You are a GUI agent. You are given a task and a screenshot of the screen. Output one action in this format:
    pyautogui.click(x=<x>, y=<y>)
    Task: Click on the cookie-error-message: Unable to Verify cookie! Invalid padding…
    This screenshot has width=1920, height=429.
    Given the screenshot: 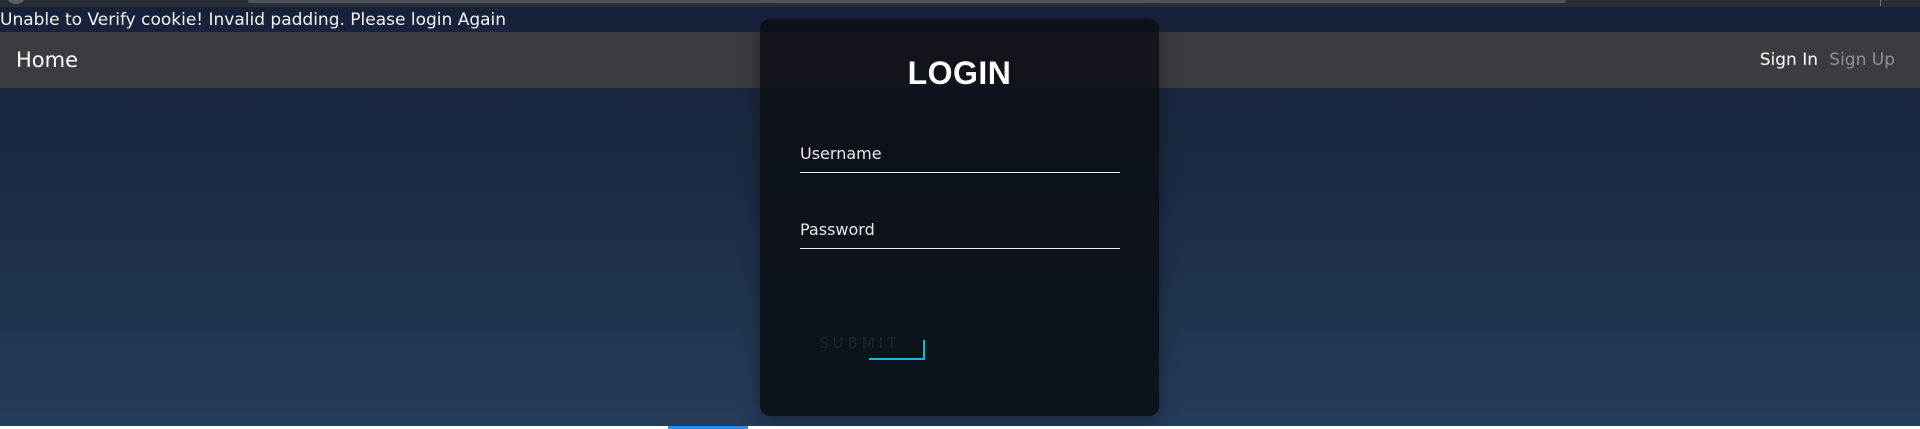 What is the action you would take?
    pyautogui.click(x=253, y=20)
    